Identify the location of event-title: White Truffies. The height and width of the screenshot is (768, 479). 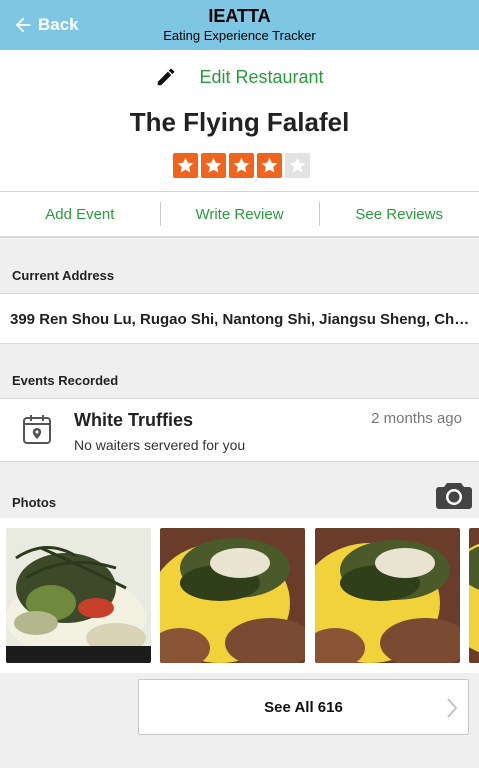
(134, 420).